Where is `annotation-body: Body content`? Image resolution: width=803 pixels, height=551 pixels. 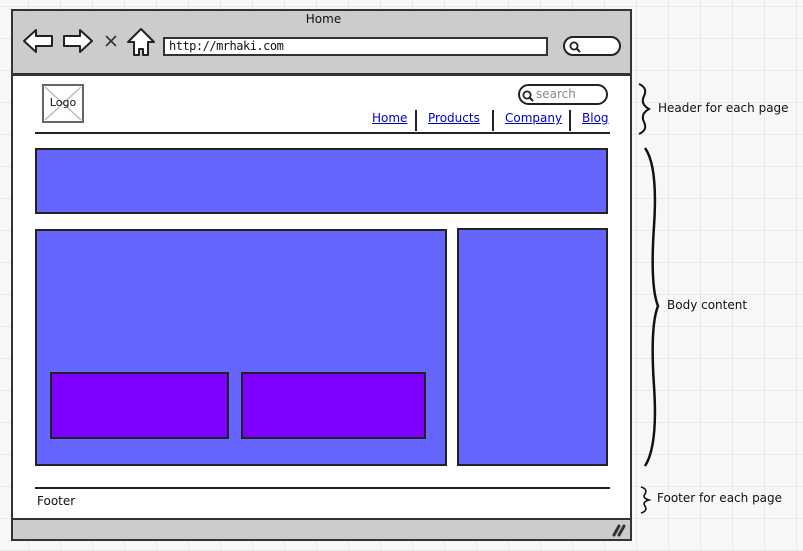 annotation-body: Body content is located at coordinates (707, 305).